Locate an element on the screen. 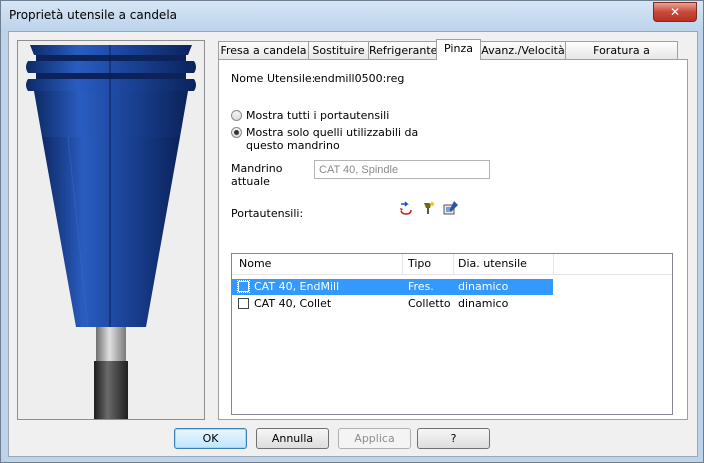 The image size is (704, 463). holders-label: Portautensili: is located at coordinates (267, 213).